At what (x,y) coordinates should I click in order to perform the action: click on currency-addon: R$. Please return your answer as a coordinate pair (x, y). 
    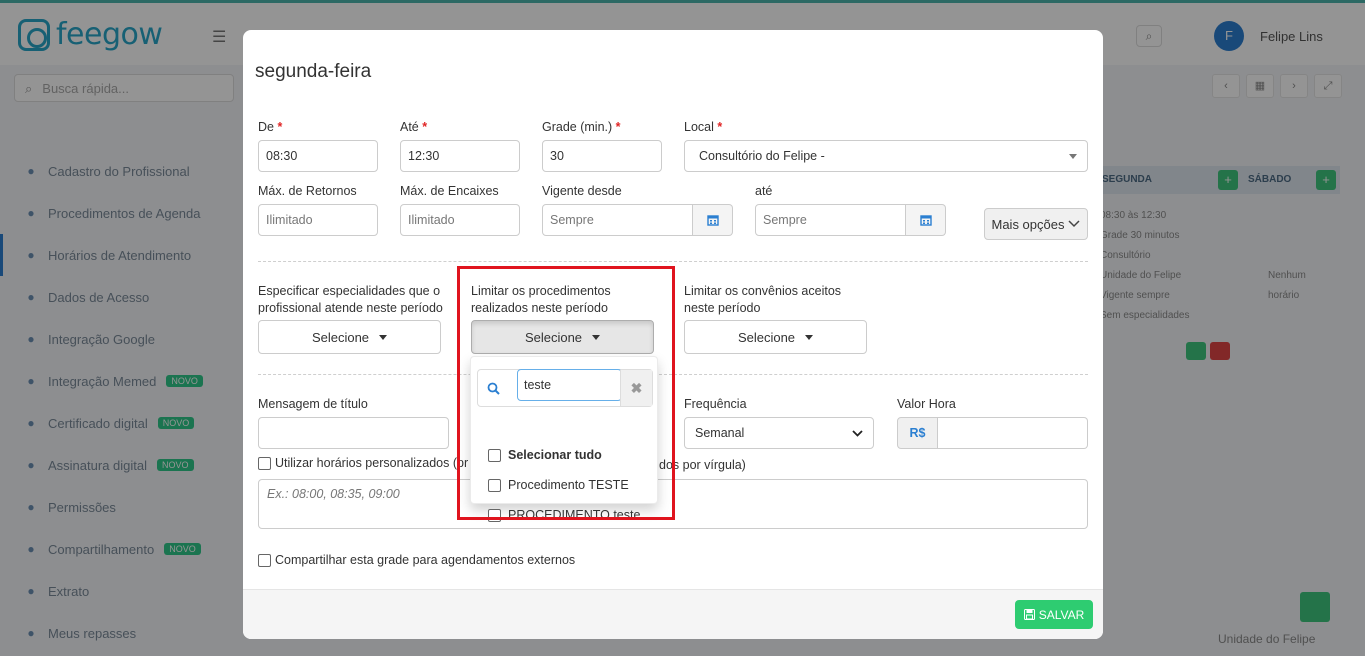
    Looking at the image, I should click on (917, 433).